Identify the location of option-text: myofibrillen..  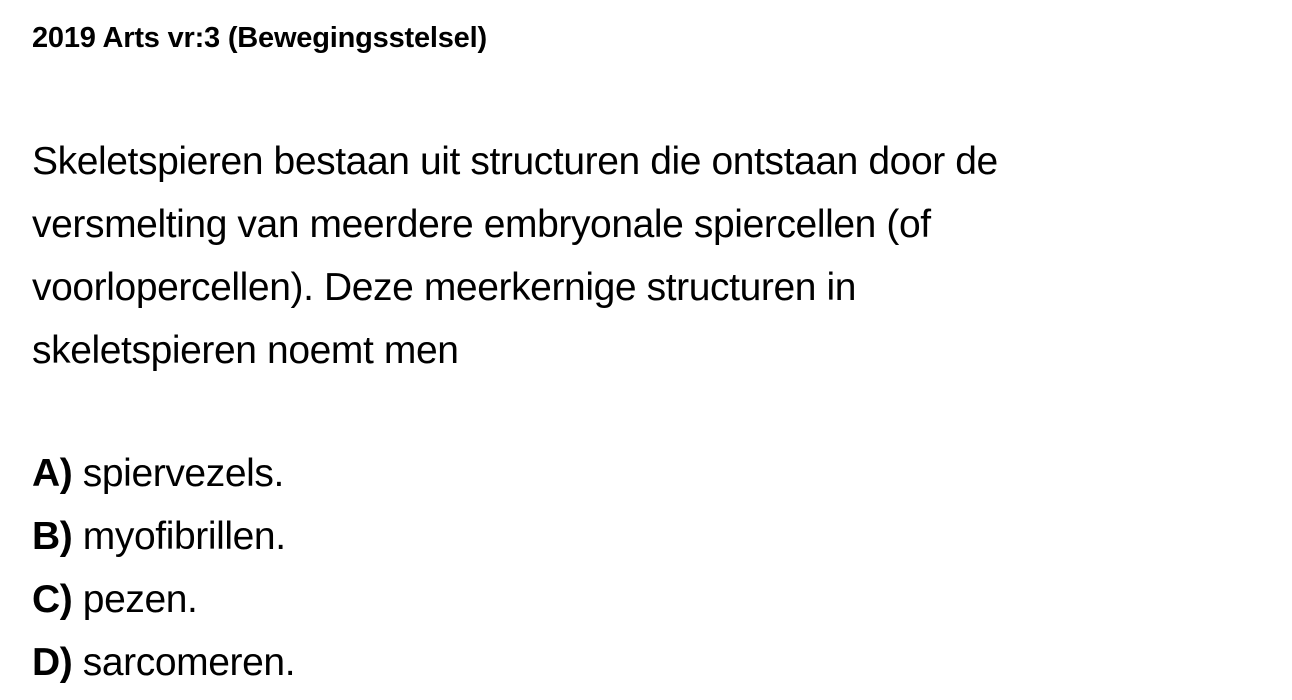
(184, 536).